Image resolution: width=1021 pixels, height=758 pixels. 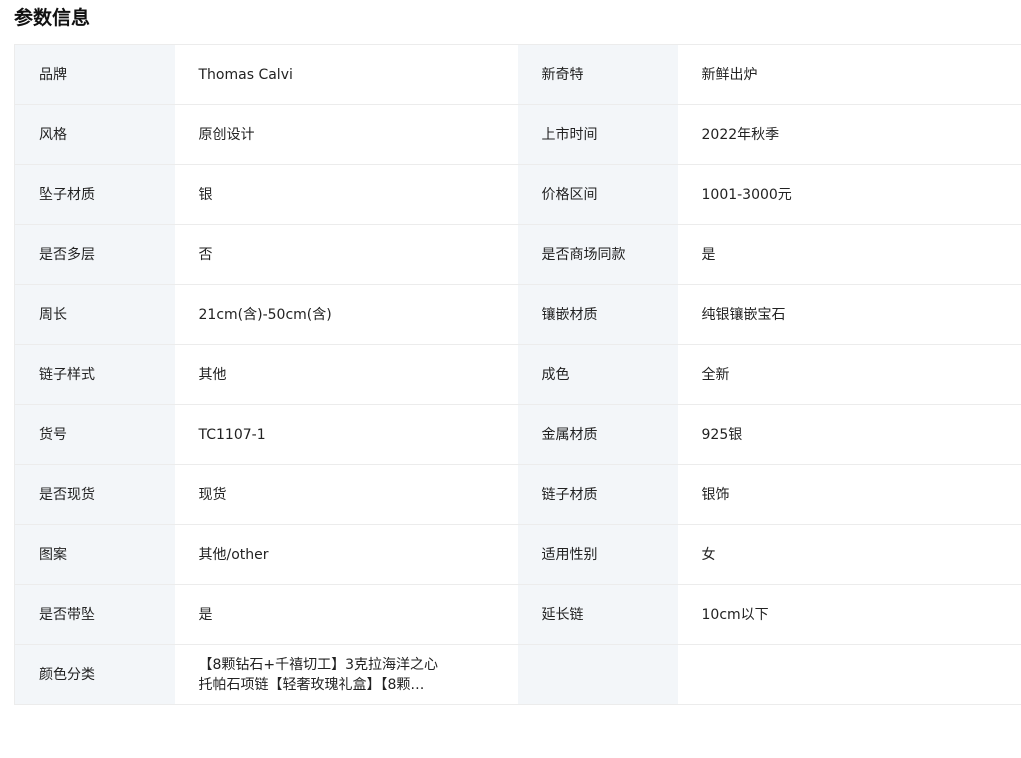 I want to click on param-label: 货号, so click(x=94, y=434).